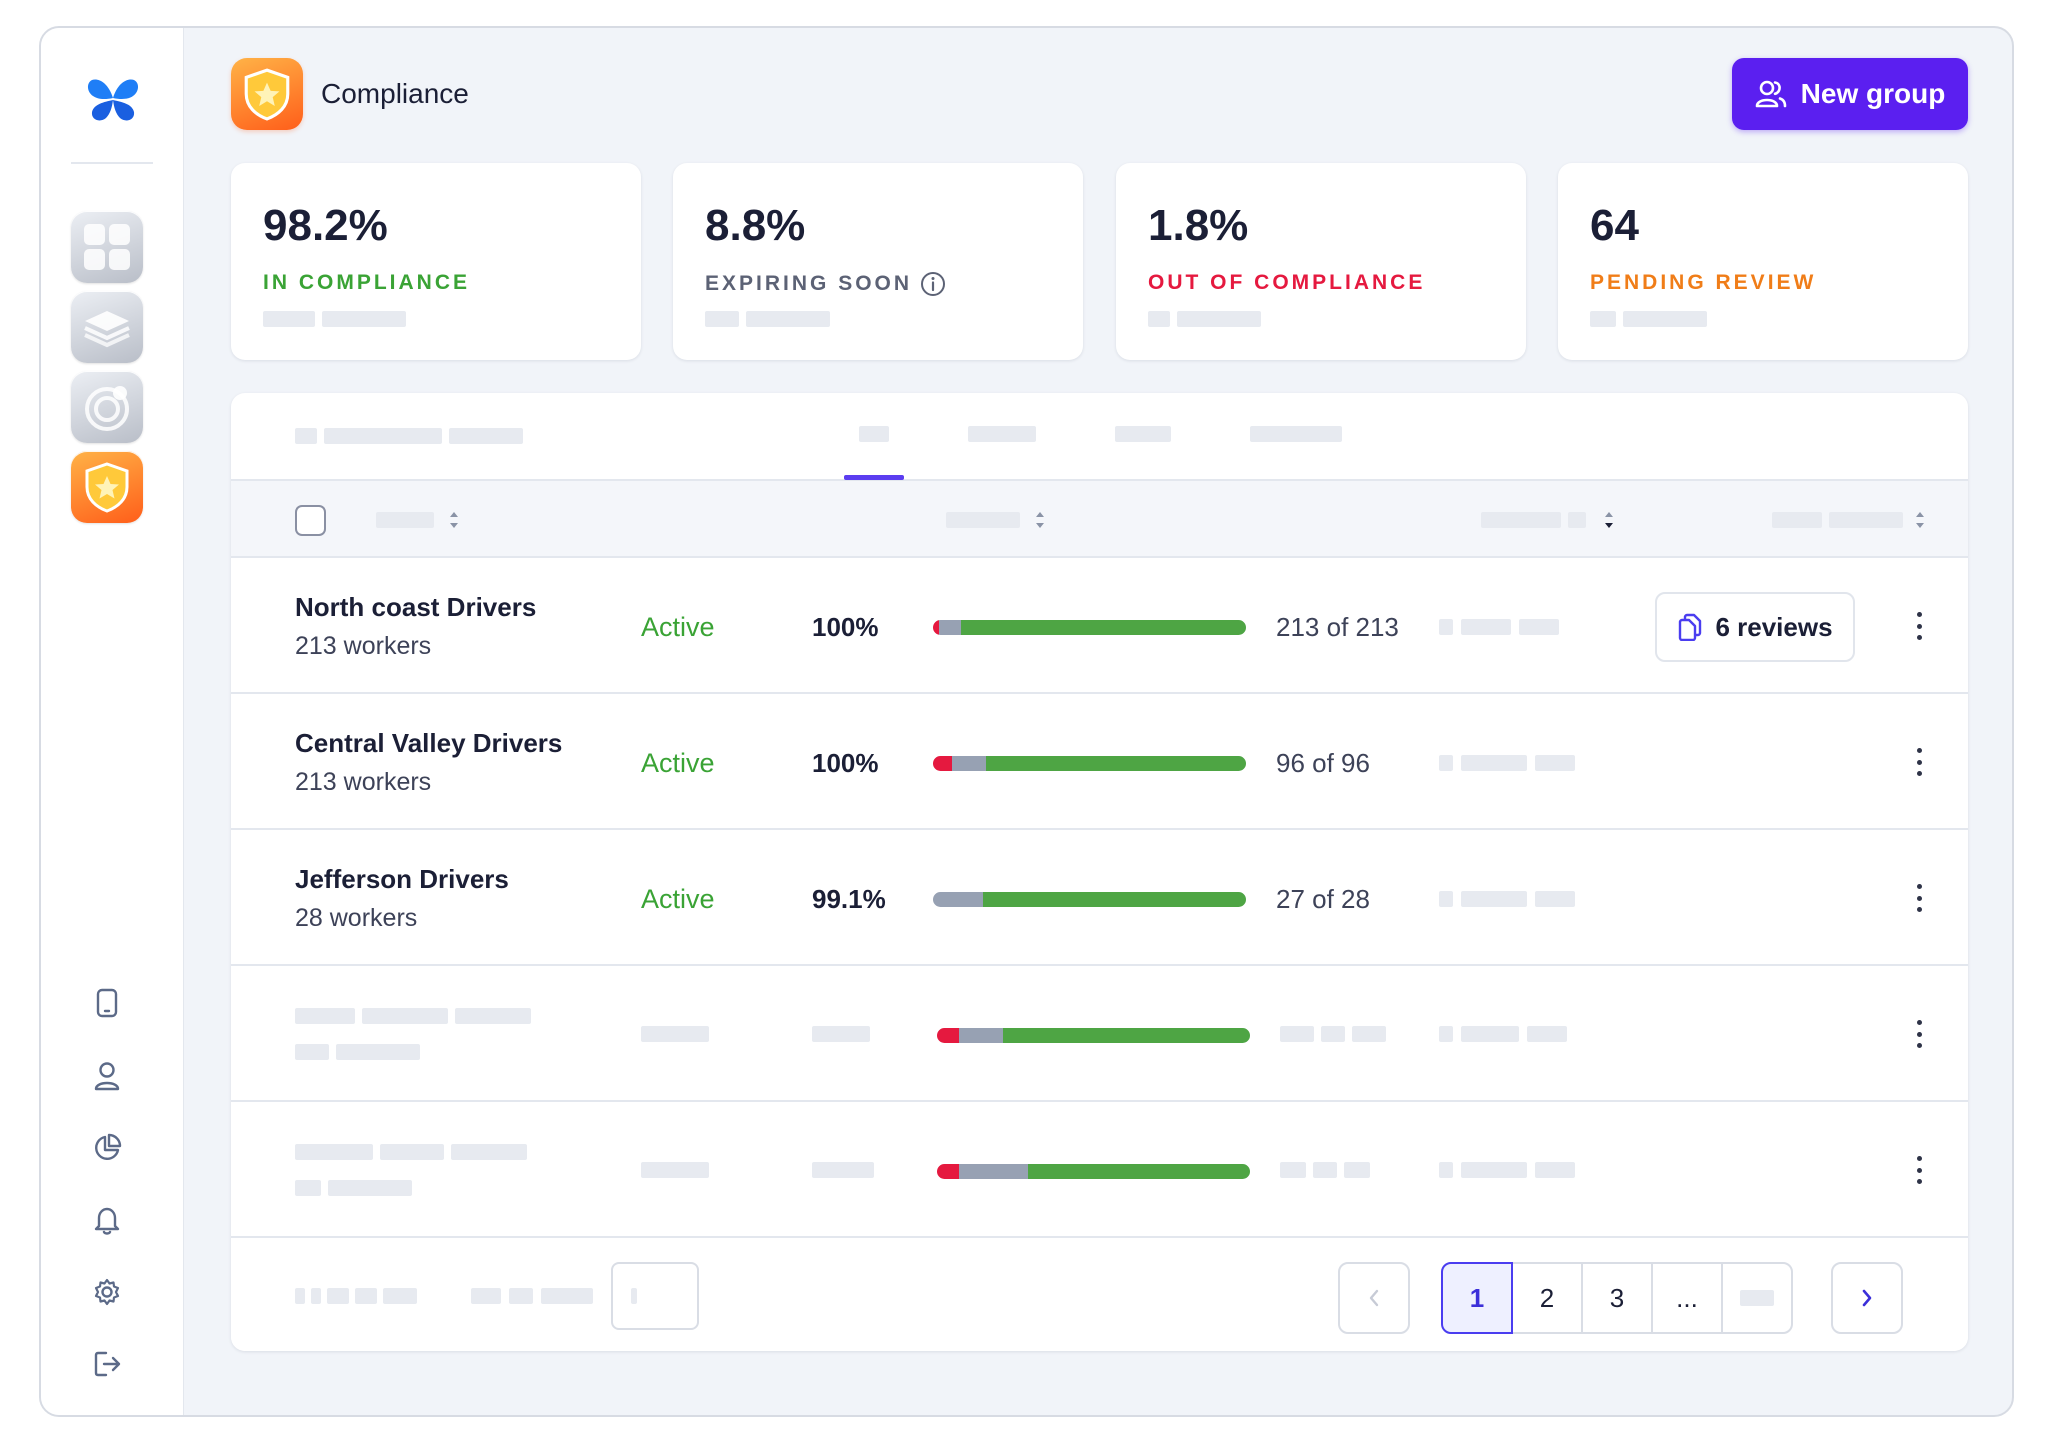 The height and width of the screenshot is (1440, 2048). What do you see at coordinates (310, 520) in the screenshot?
I see `select-all-checkbox` at bounding box center [310, 520].